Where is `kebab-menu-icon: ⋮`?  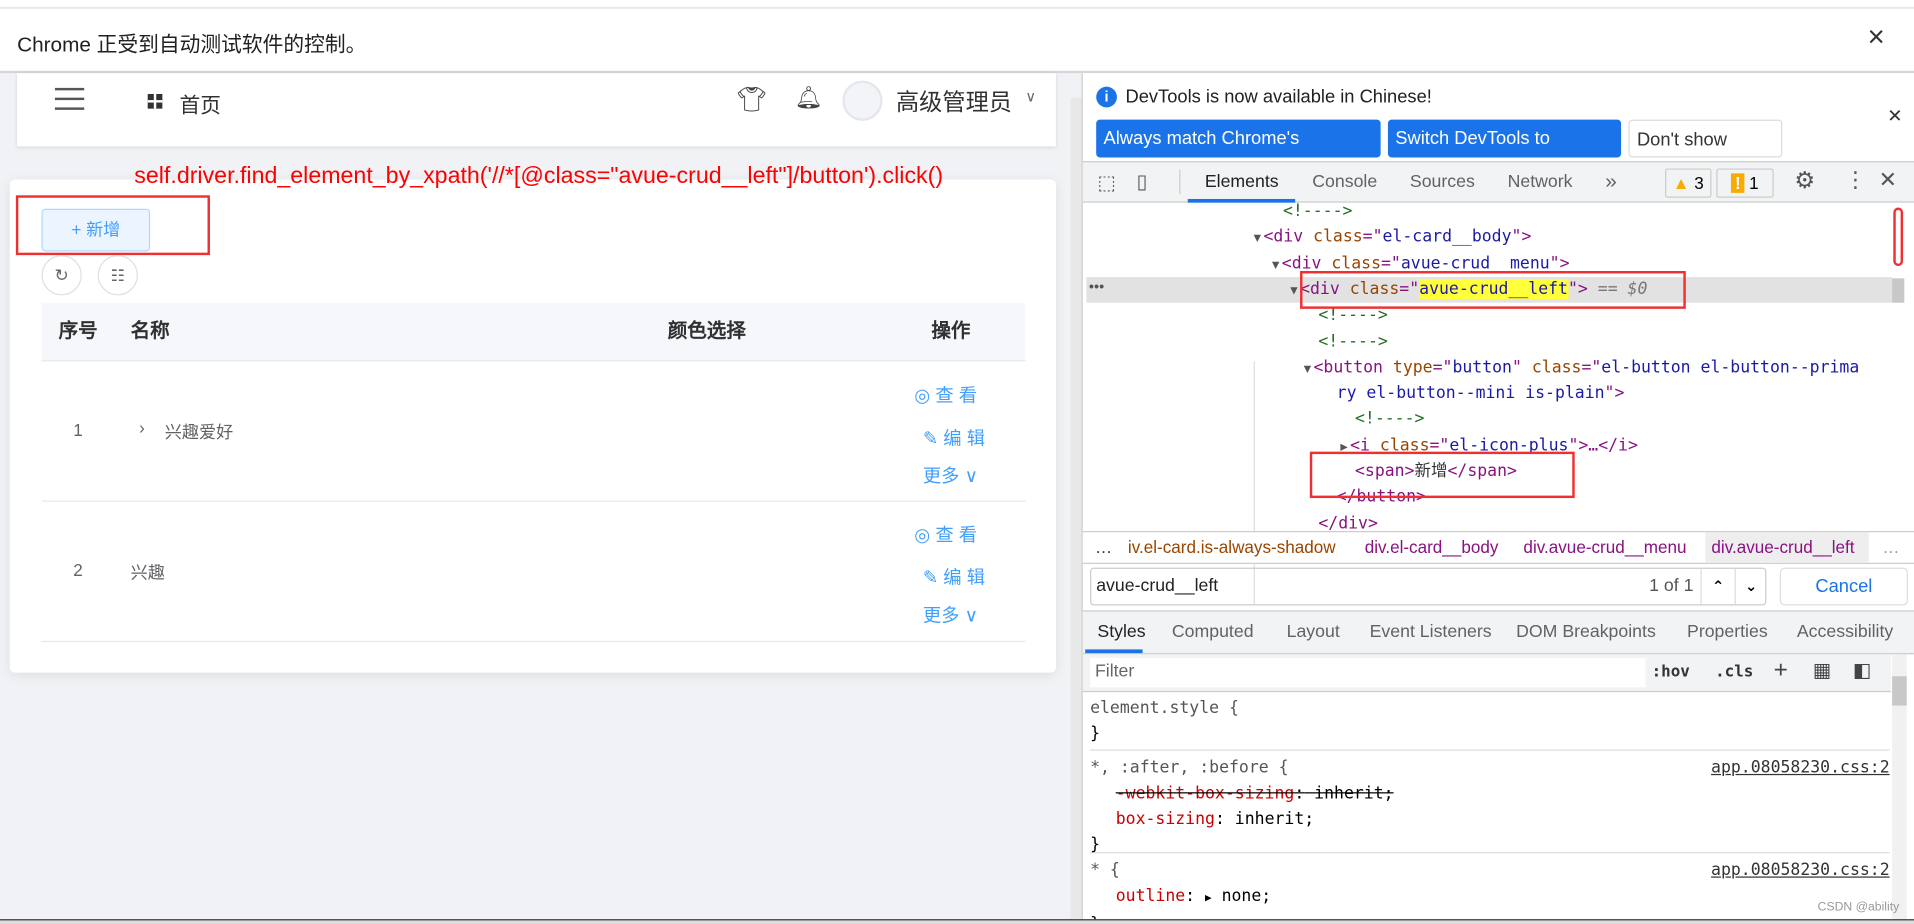 kebab-menu-icon: ⋮ is located at coordinates (1855, 180).